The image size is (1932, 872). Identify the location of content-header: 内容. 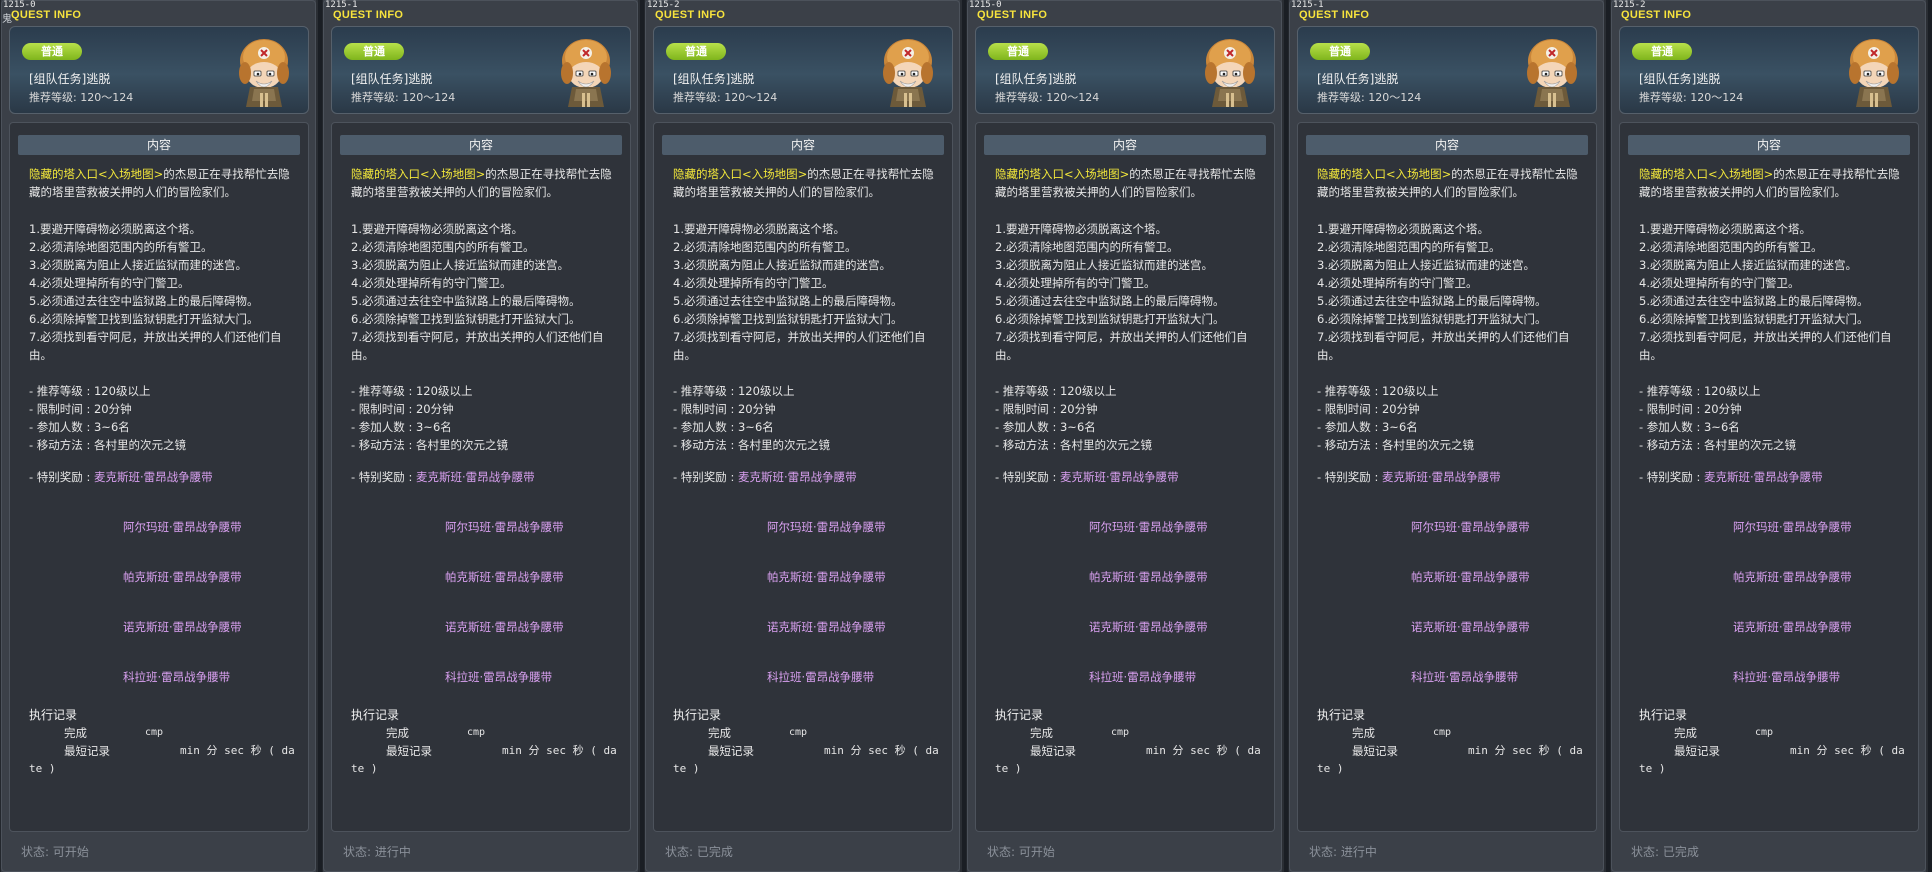
(159, 145).